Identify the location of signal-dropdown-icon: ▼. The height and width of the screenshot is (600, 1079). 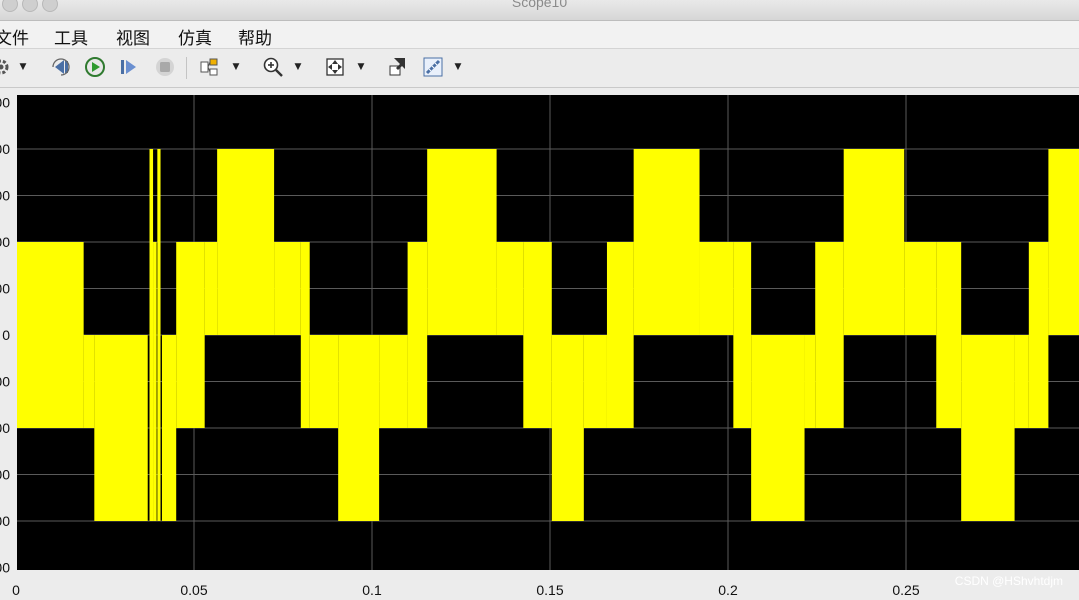
(236, 67).